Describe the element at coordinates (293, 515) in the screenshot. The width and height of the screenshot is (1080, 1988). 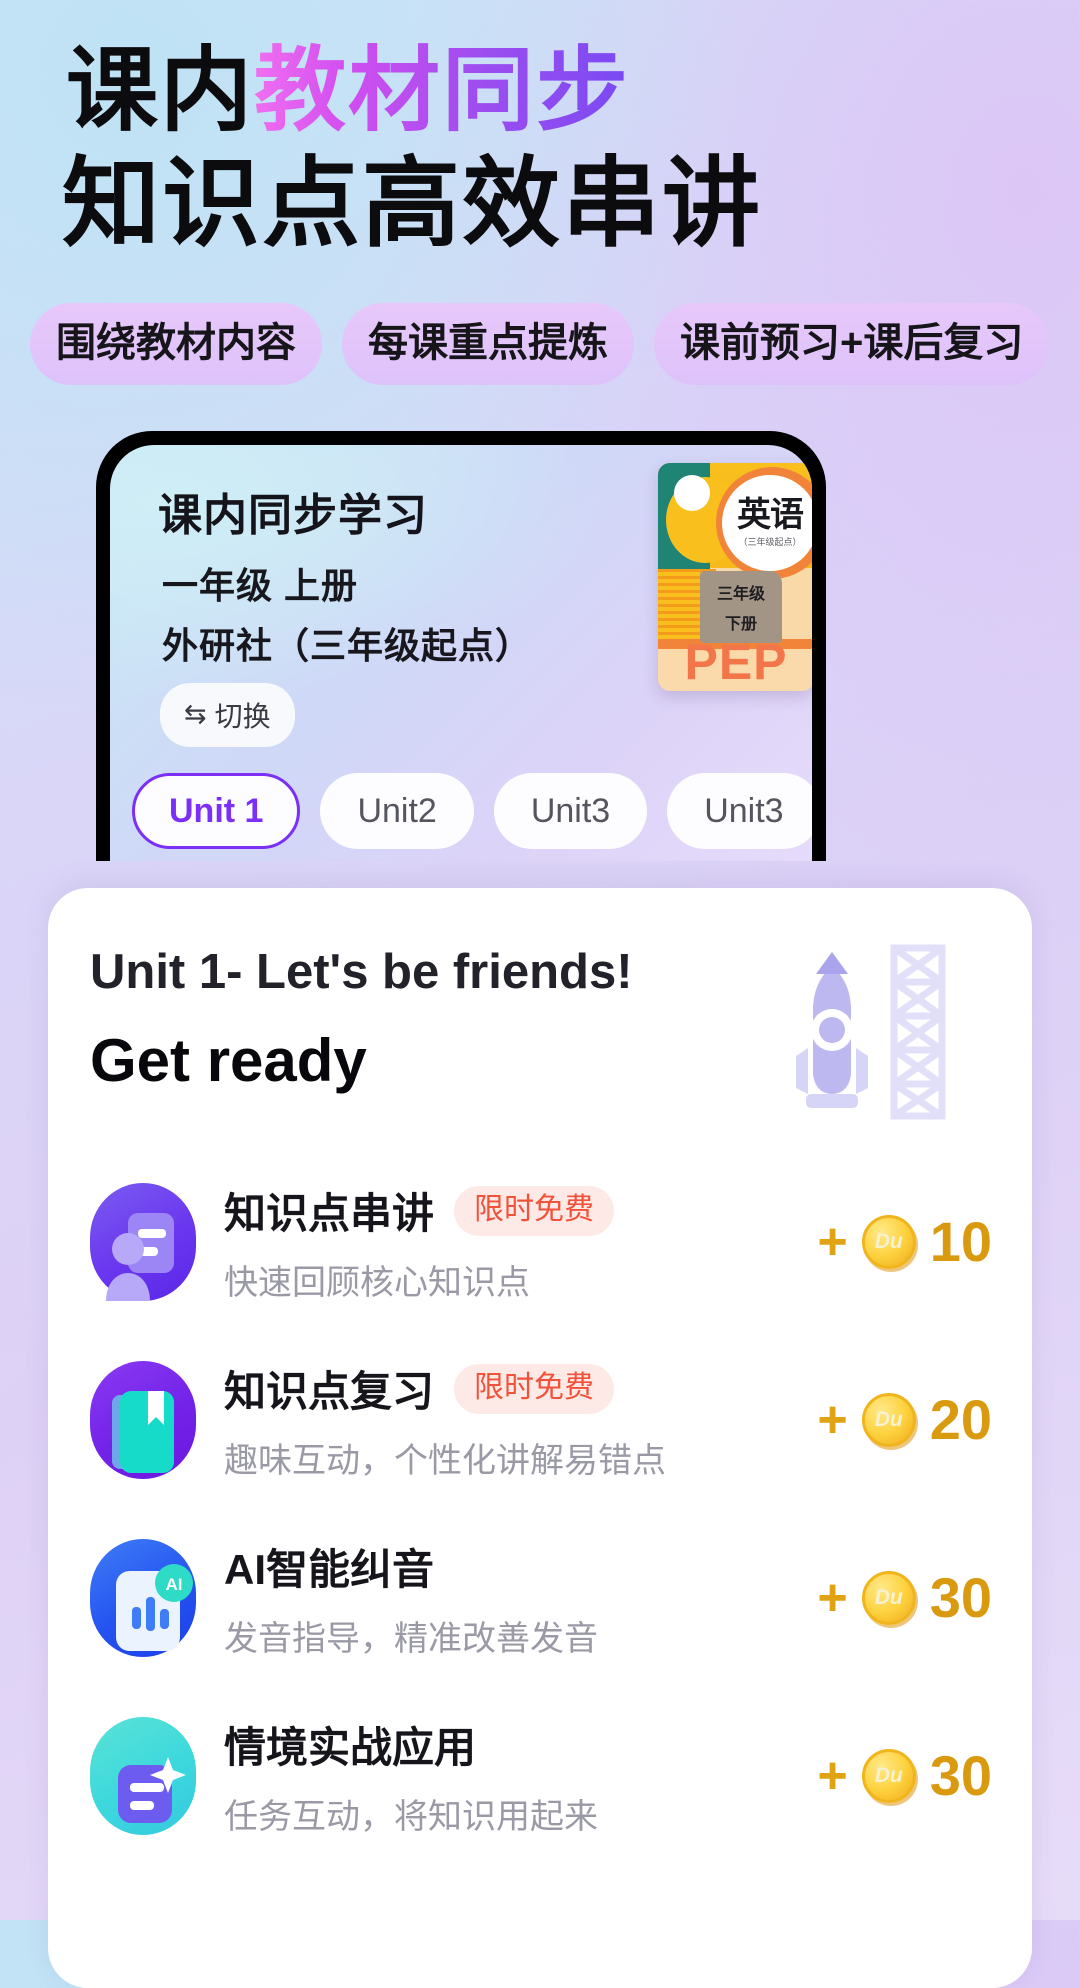
I see `screen-title: 课内同步学习` at that location.